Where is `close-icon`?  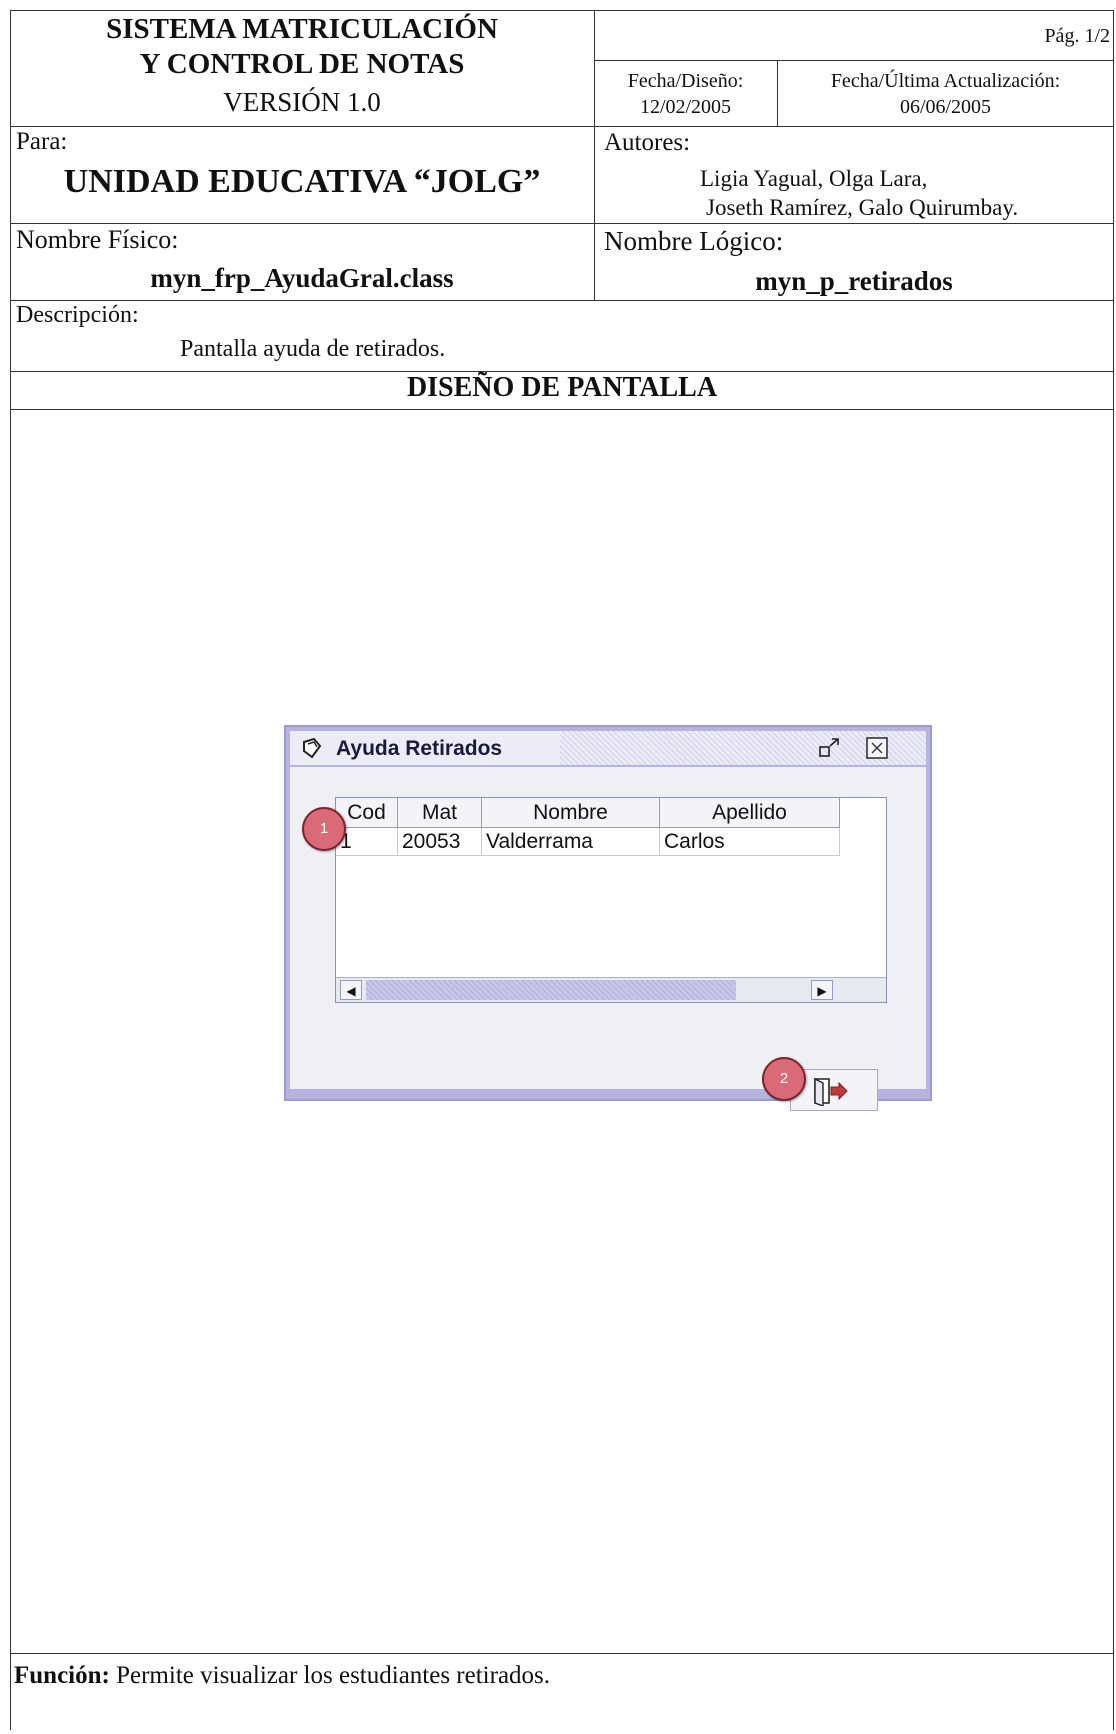 close-icon is located at coordinates (877, 748).